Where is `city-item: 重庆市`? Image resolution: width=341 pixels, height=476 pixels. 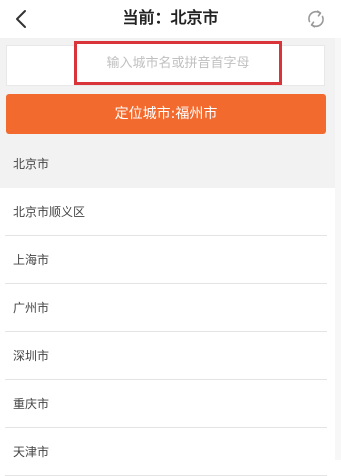
city-item: 重庆市 is located at coordinates (167, 404).